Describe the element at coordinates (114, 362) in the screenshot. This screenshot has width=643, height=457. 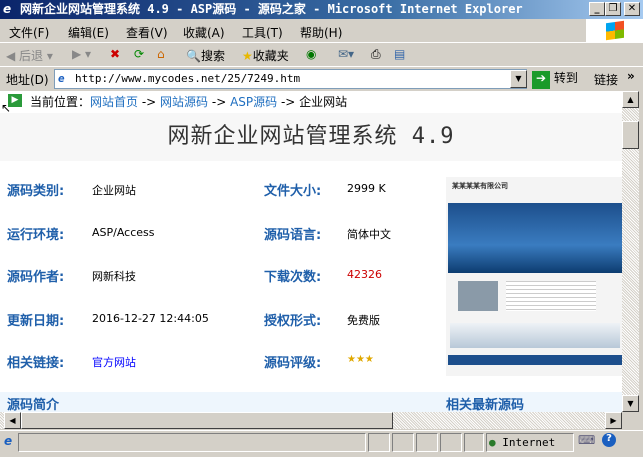
I see `official-site-link: 官方网站` at that location.